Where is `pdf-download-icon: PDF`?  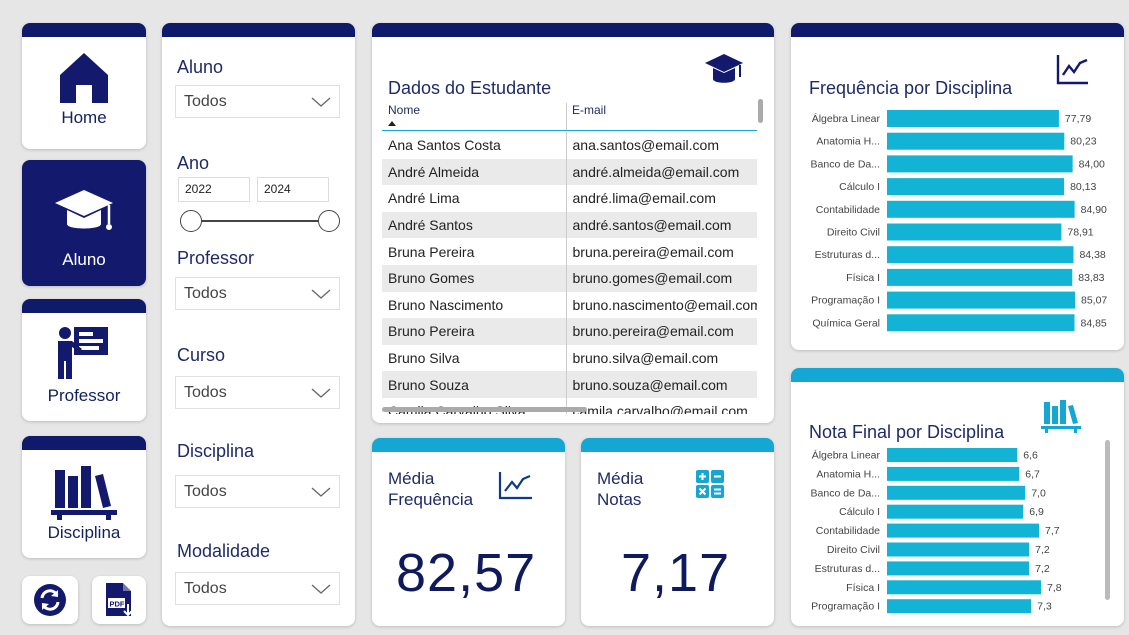 pdf-download-icon: PDF is located at coordinates (119, 600).